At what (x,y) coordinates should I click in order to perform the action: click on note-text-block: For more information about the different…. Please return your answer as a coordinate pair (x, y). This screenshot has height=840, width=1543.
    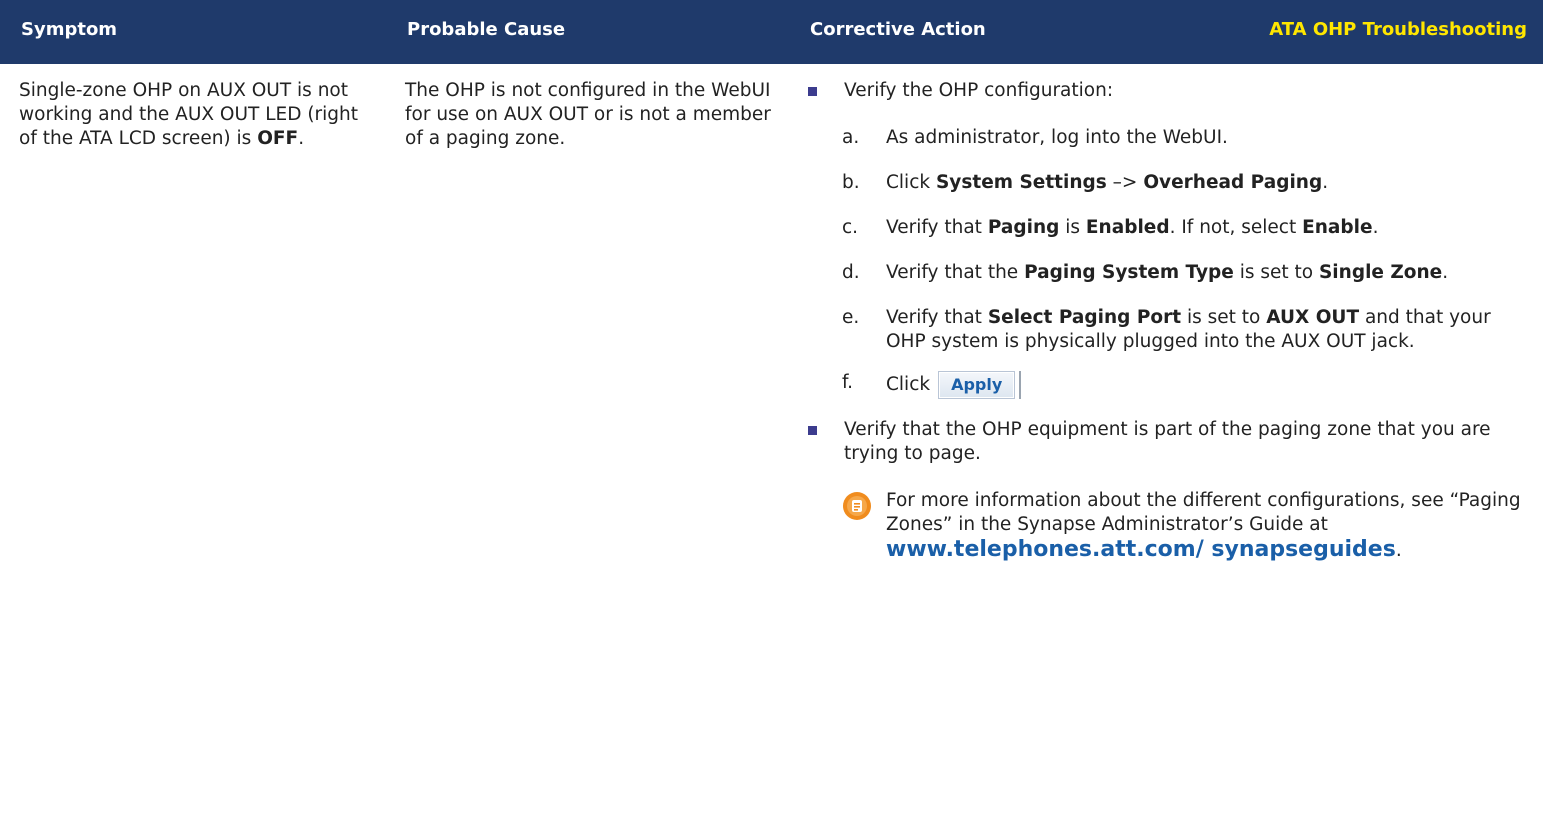
    Looking at the image, I should click on (1210, 526).